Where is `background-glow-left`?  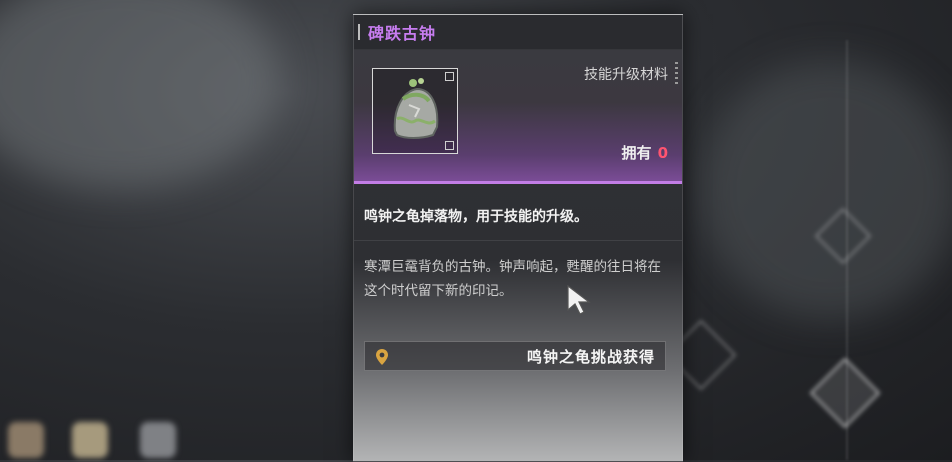 background-glow-left is located at coordinates (140, 95).